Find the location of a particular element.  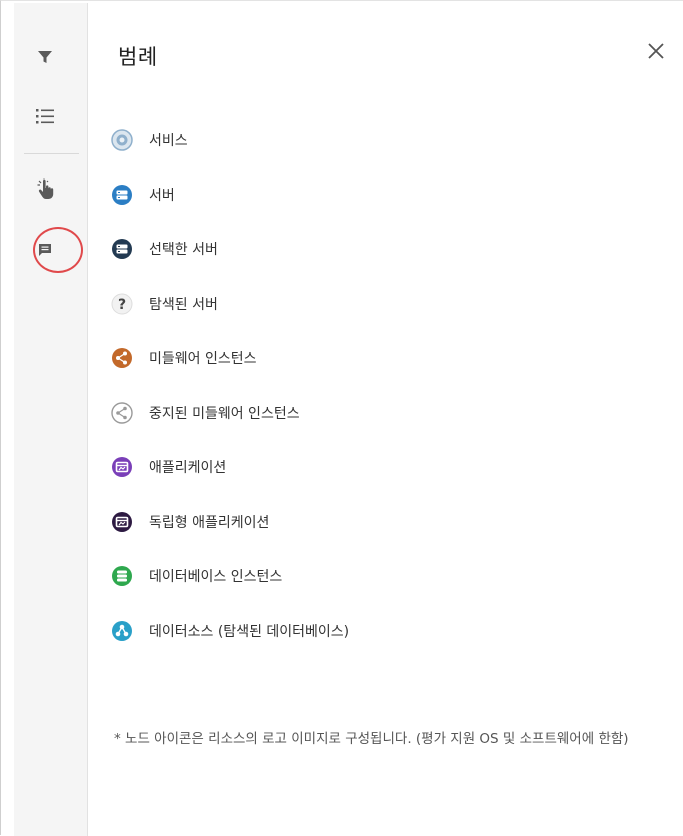

filter-icon is located at coordinates (45, 57).